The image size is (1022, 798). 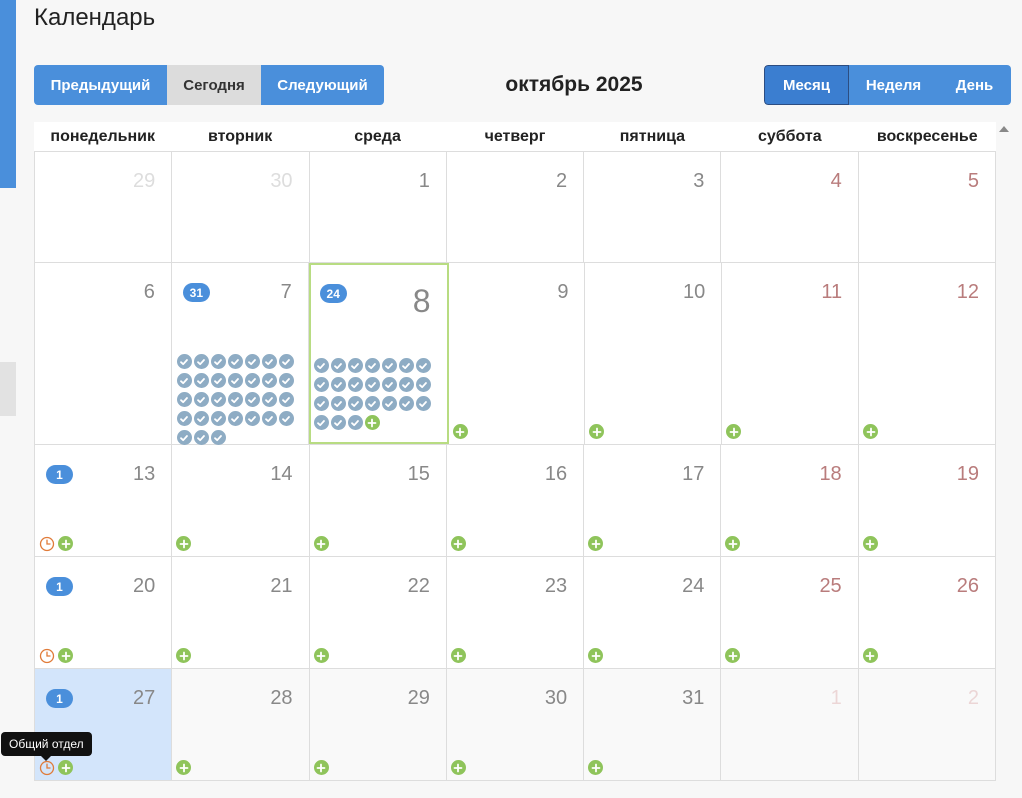 I want to click on day-number: 14, so click(x=281, y=474).